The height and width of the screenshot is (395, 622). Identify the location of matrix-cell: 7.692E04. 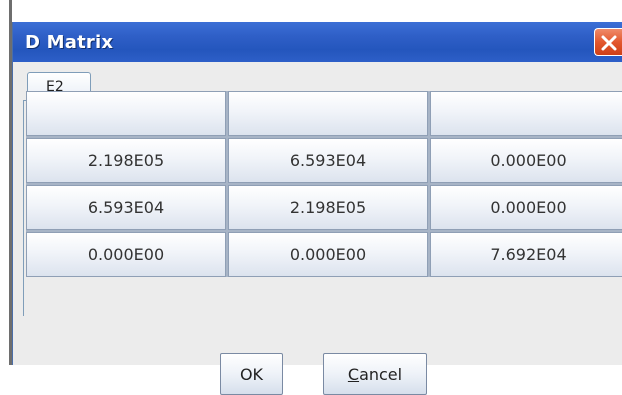
(526, 254).